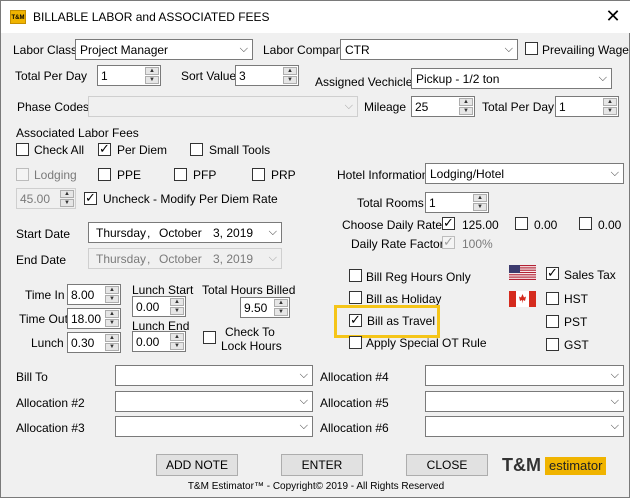  I want to click on total-hours-label: Total Hours Billed, so click(249, 290).